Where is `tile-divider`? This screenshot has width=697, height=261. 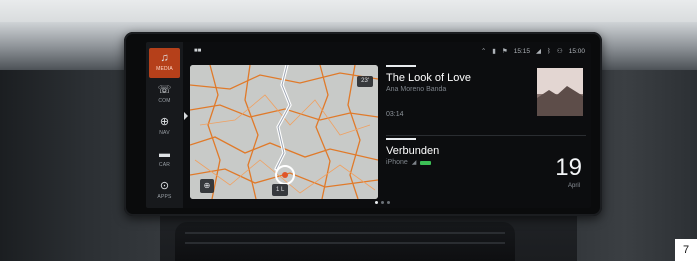
tile-divider is located at coordinates (486, 135).